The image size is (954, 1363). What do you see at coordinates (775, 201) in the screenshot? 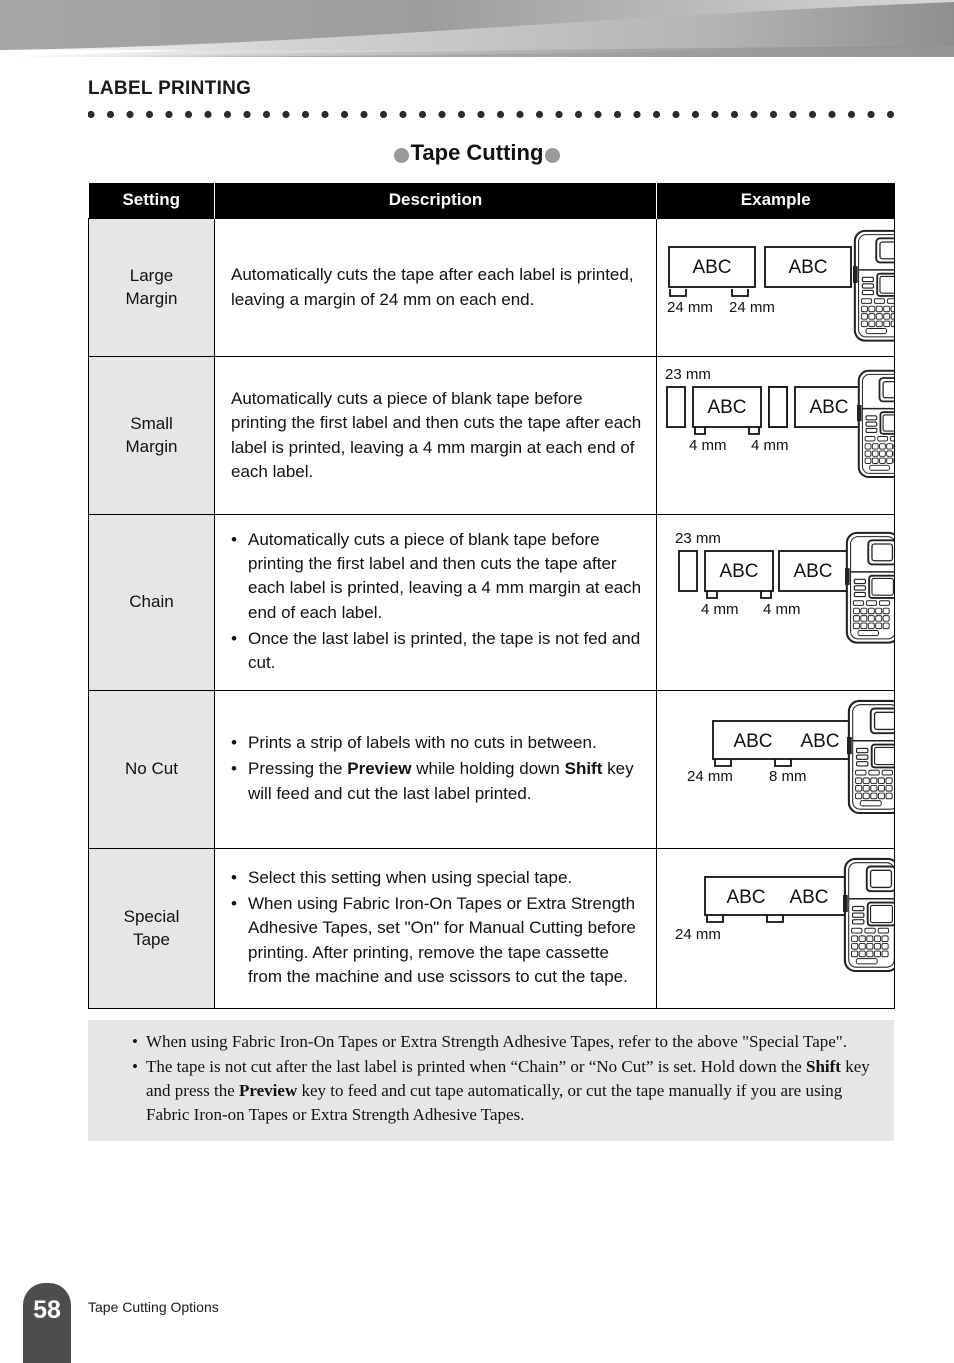
I see `column-header-example: Example` at bounding box center [775, 201].